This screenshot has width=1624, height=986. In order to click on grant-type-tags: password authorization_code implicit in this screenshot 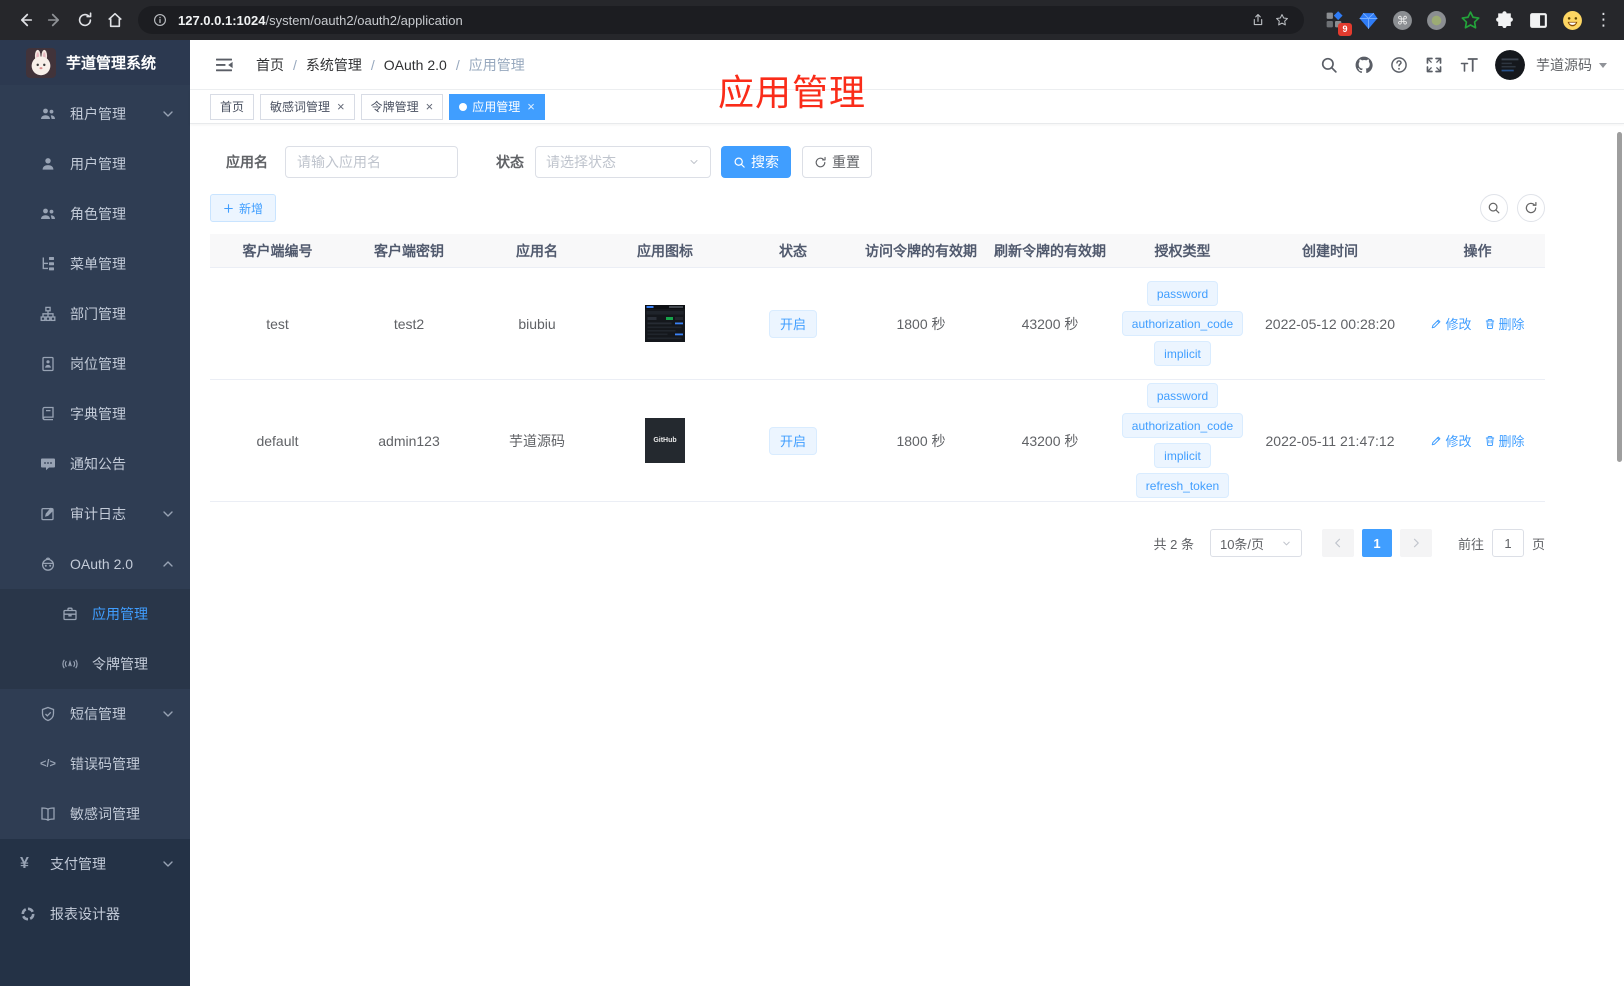, I will do `click(1182, 323)`.